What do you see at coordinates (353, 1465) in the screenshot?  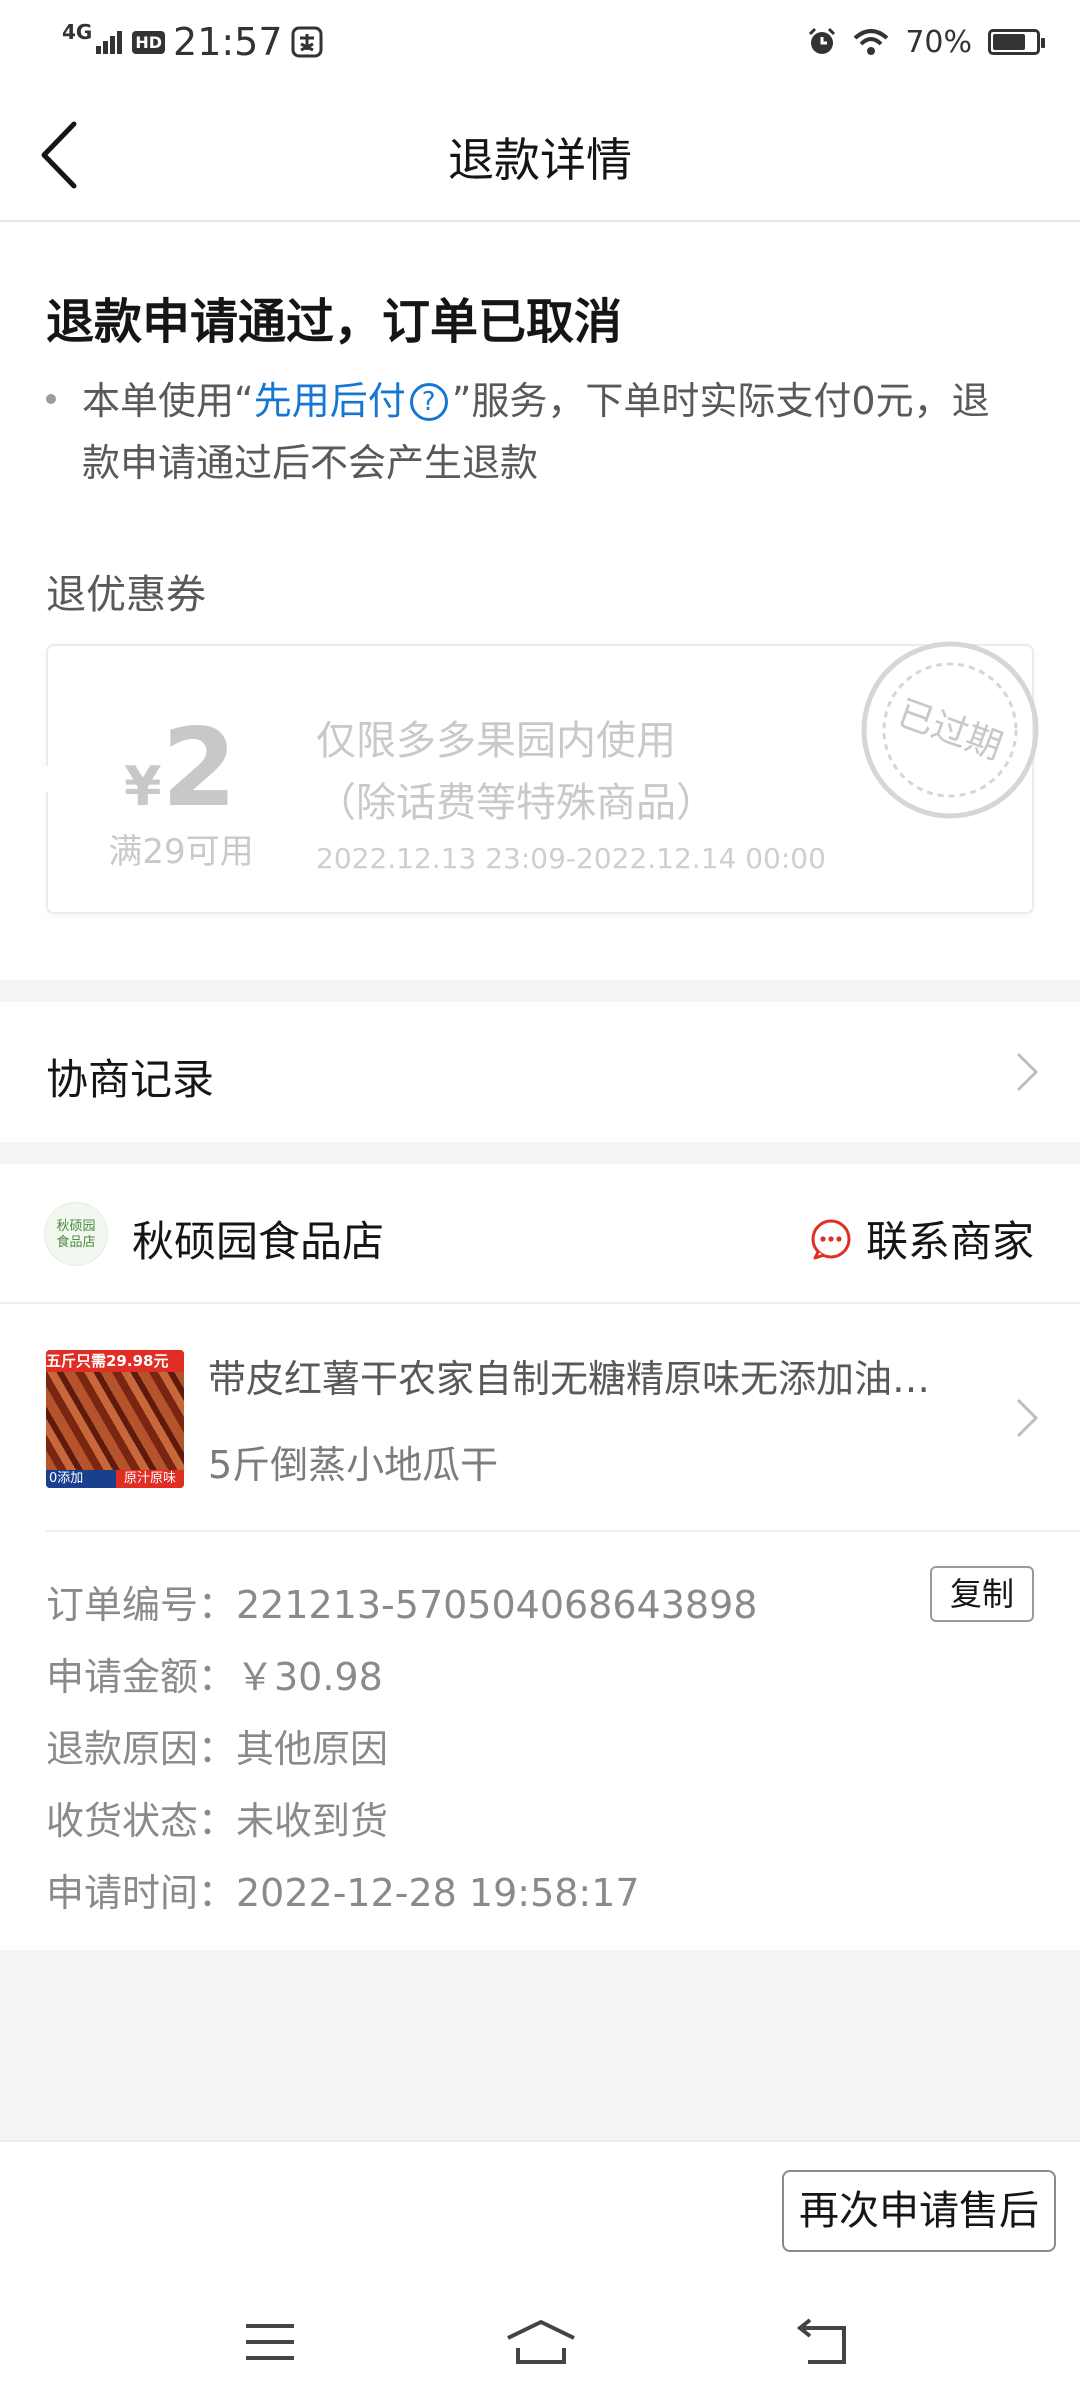 I see `product-spec: 5斤倒蒸小地瓜干` at bounding box center [353, 1465].